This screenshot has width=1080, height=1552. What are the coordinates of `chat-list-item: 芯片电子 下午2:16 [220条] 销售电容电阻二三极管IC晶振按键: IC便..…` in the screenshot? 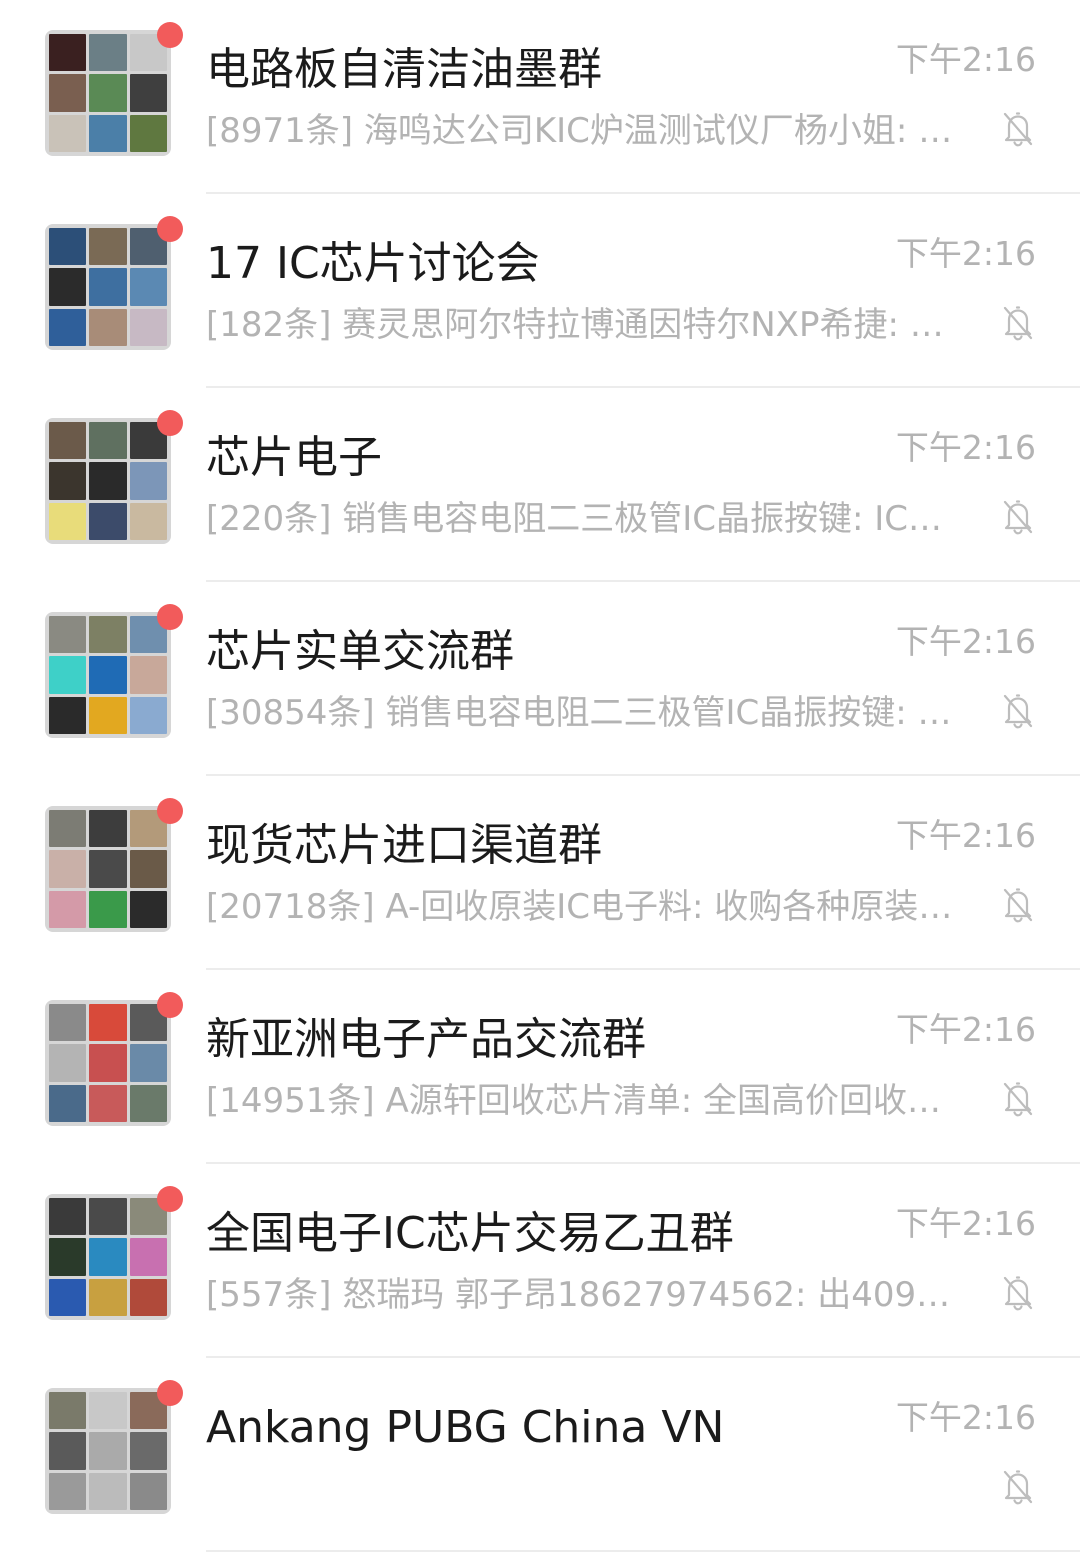 It's located at (540, 485).